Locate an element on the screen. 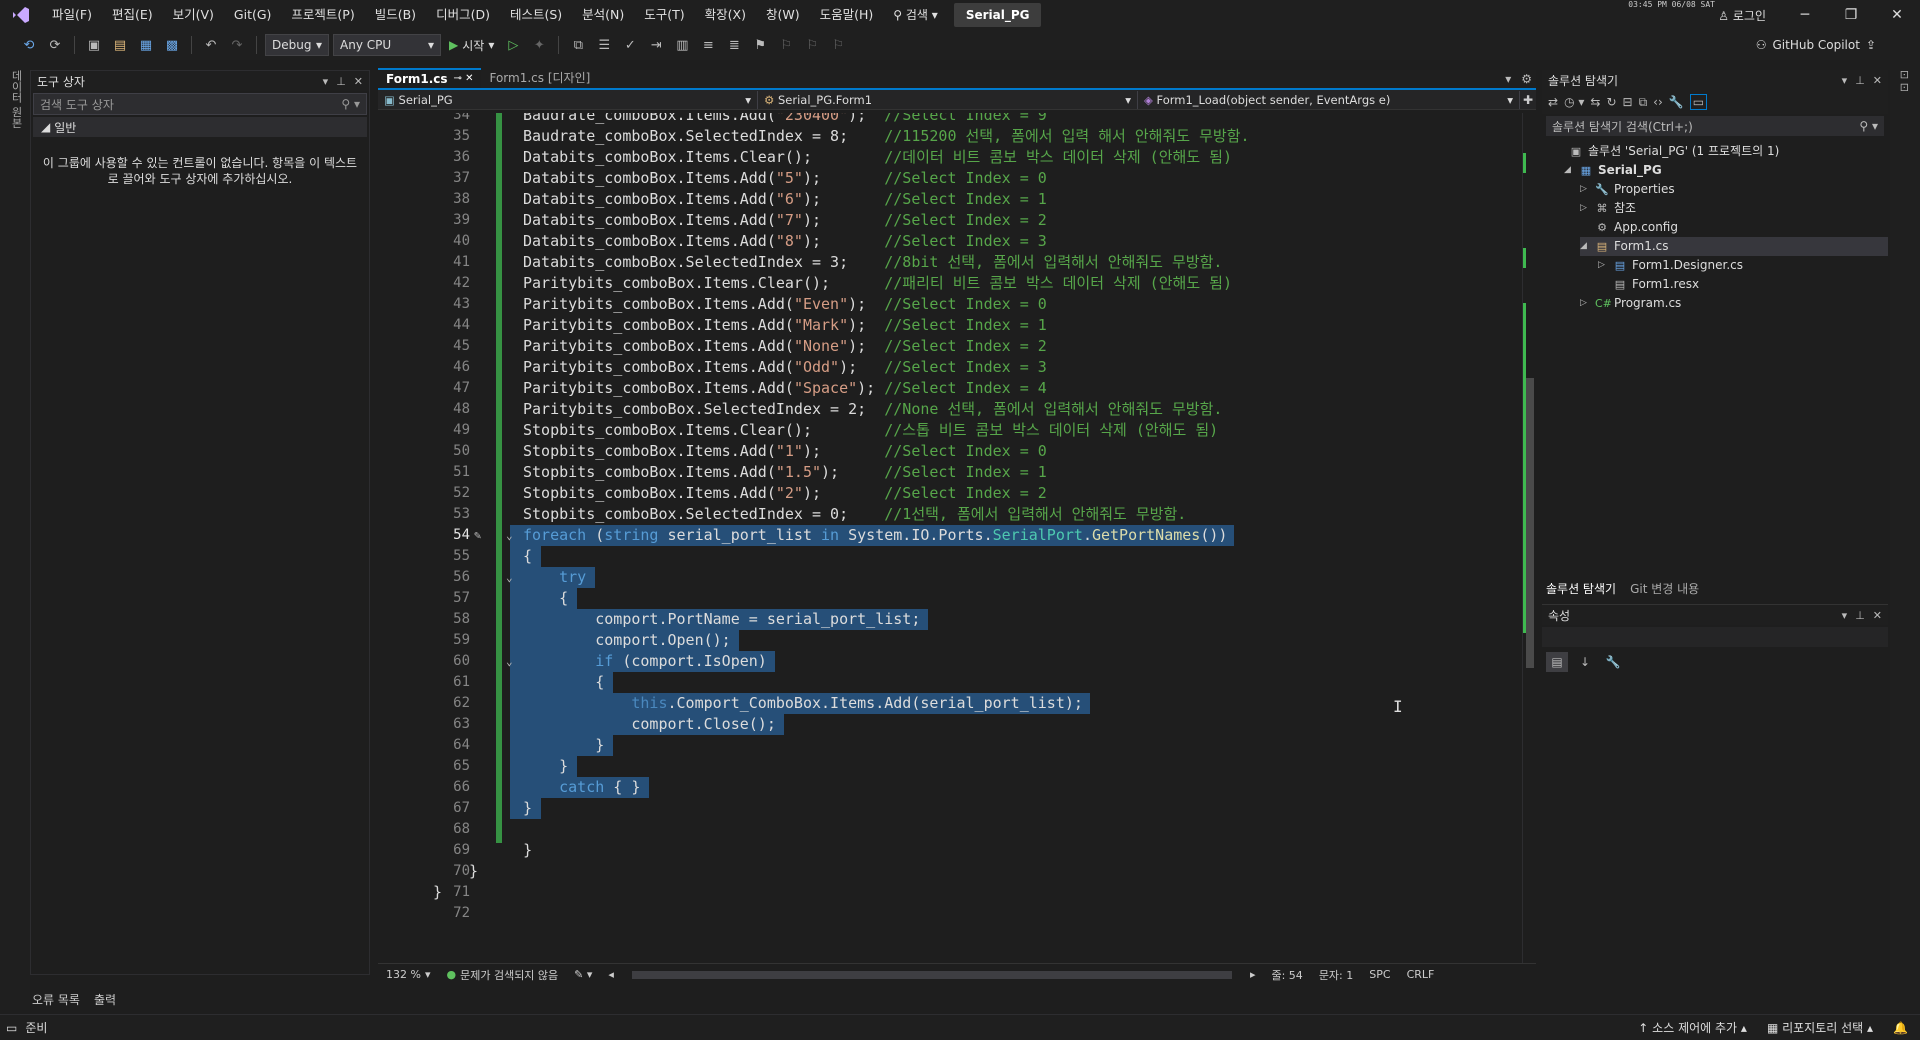 The image size is (1920, 1040). save-all-icon: ▩ is located at coordinates (172, 45).